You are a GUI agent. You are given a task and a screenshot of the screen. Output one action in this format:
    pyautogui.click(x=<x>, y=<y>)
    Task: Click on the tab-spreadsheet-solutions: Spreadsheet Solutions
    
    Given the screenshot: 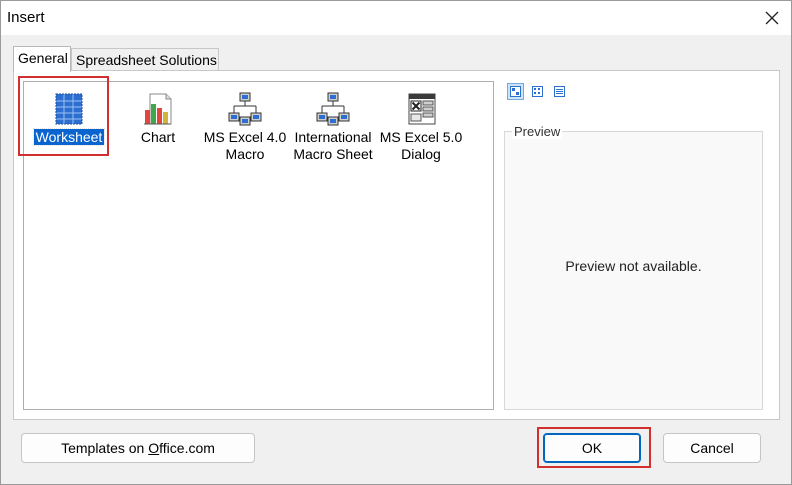 What is the action you would take?
    pyautogui.click(x=145, y=60)
    